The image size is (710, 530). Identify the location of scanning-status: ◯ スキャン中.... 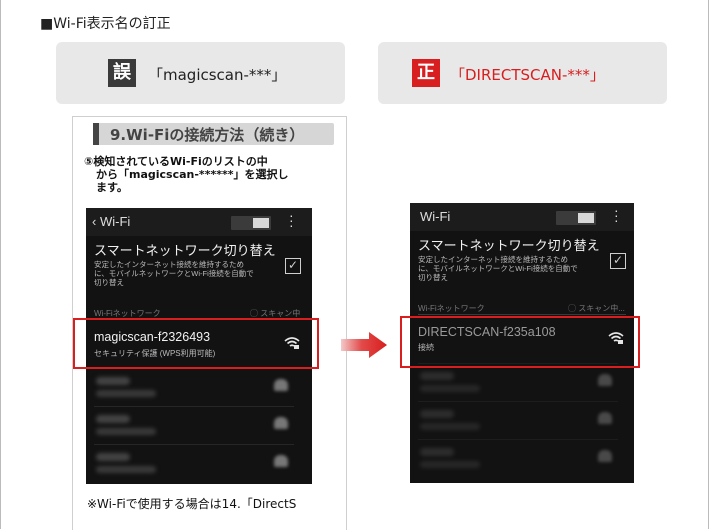
(596, 308).